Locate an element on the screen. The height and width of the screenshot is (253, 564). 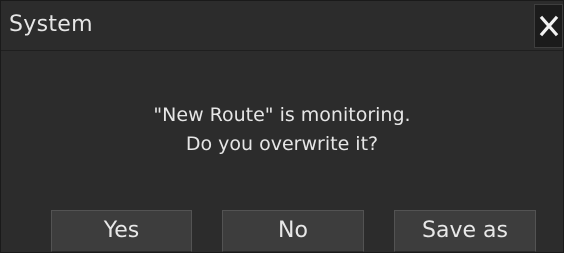
message-line-1: "New Route" is monitoring. is located at coordinates (282, 115).